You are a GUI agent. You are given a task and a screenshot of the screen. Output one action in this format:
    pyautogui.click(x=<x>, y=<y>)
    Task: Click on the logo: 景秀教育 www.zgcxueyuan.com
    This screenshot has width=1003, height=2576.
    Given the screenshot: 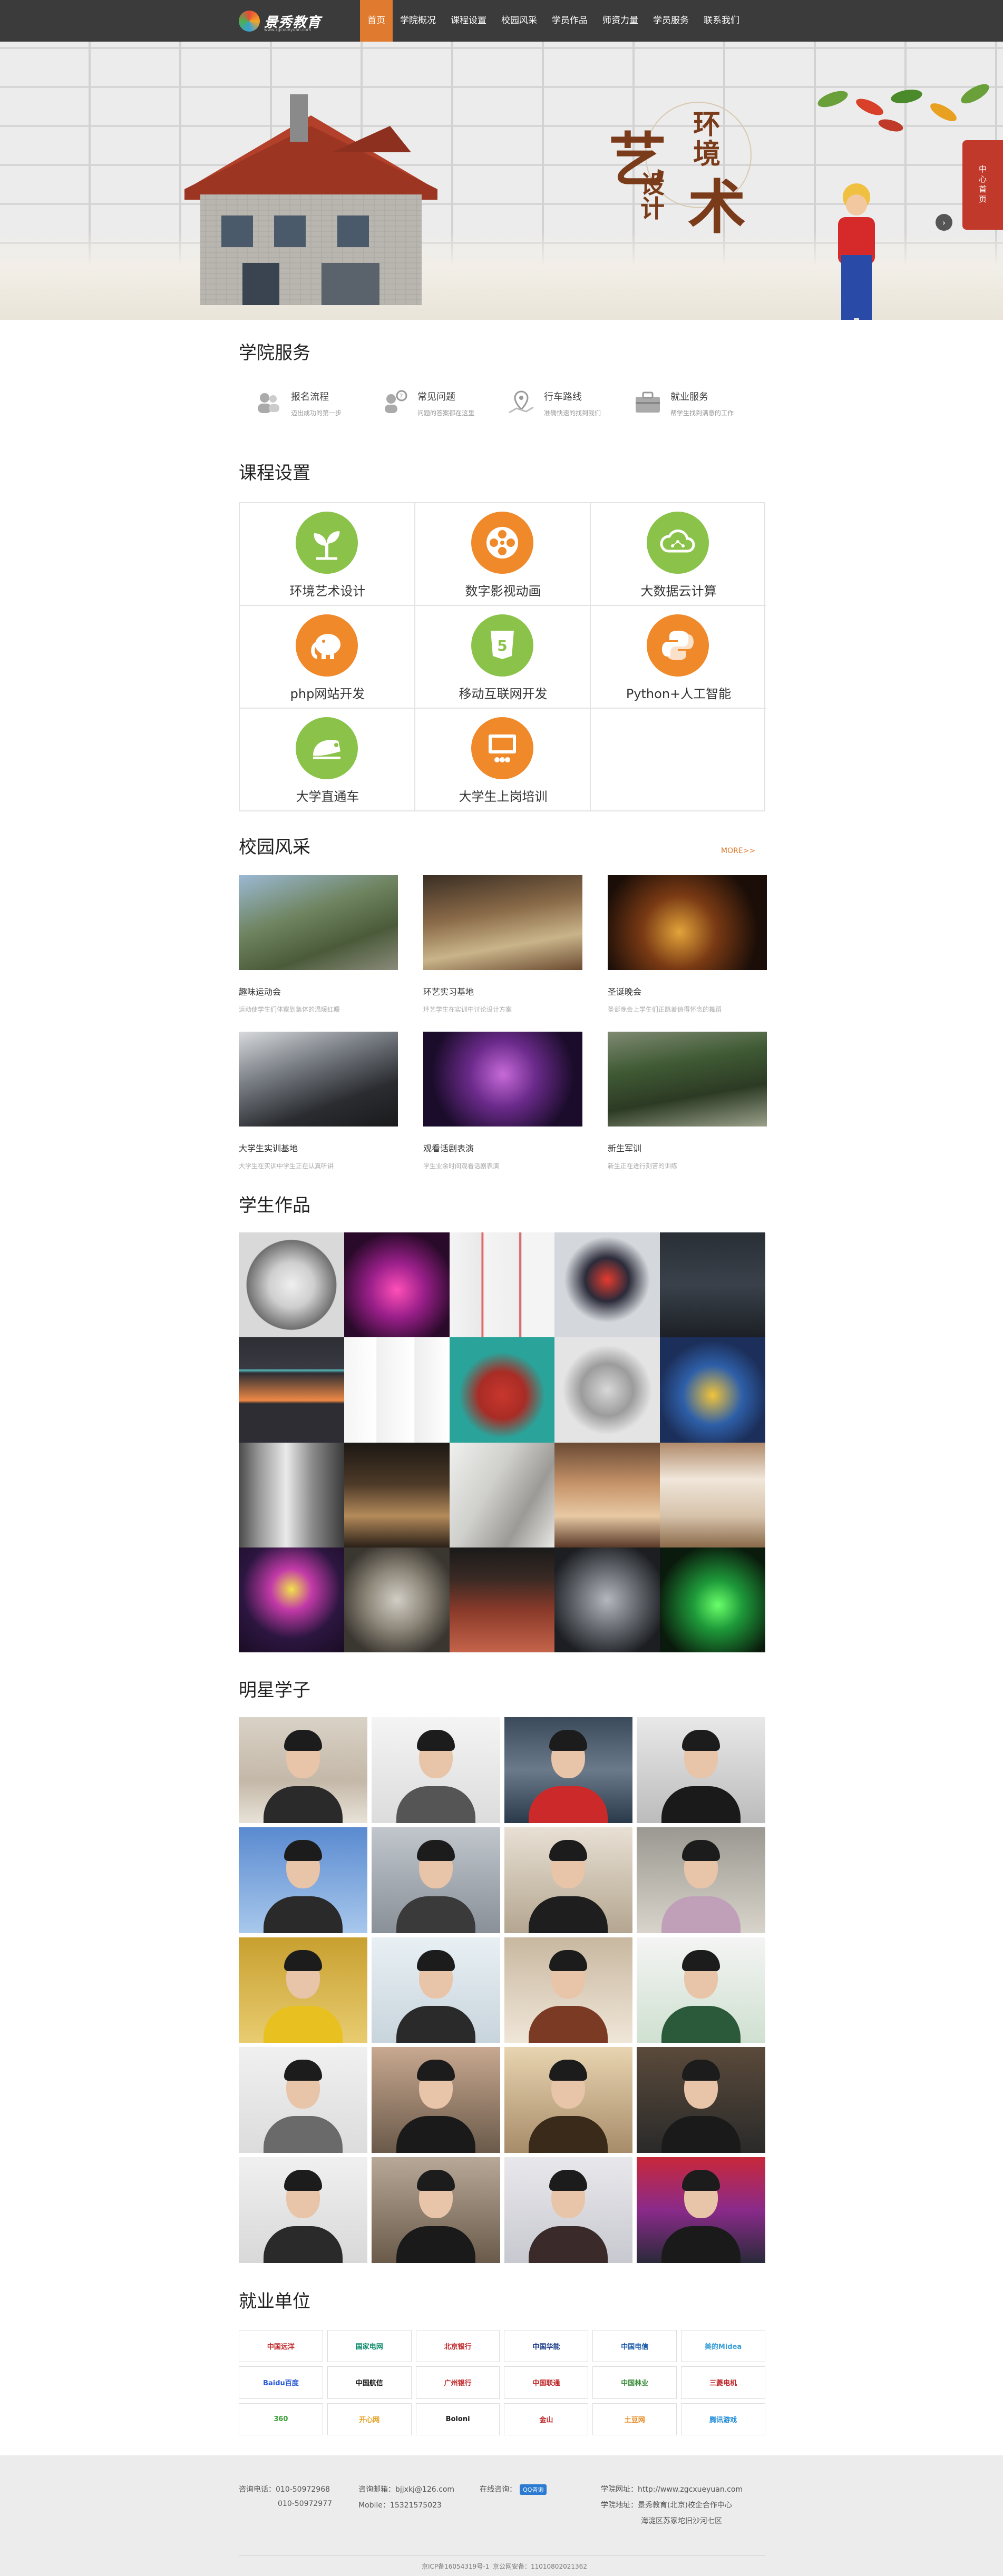 What is the action you would take?
    pyautogui.click(x=281, y=21)
    